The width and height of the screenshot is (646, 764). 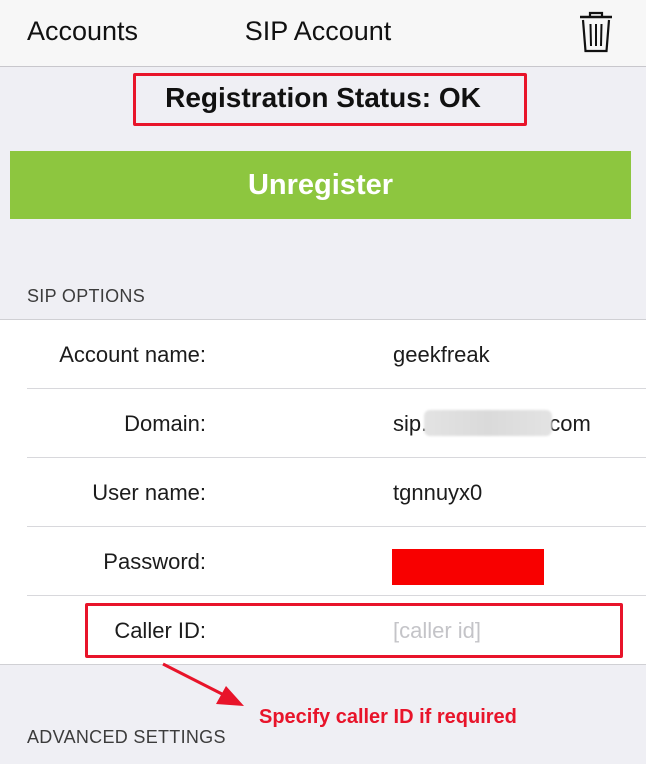 What do you see at coordinates (165, 423) in the screenshot?
I see `field-label: Domain:` at bounding box center [165, 423].